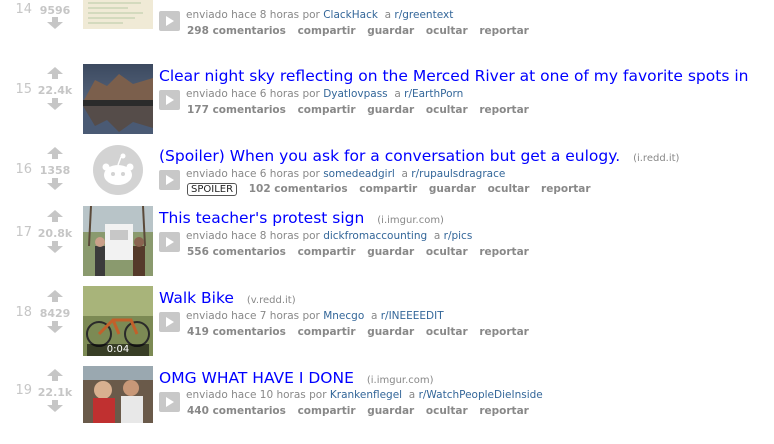 The image size is (774, 444). I want to click on post-domain: (v.redd.it), so click(271, 300).